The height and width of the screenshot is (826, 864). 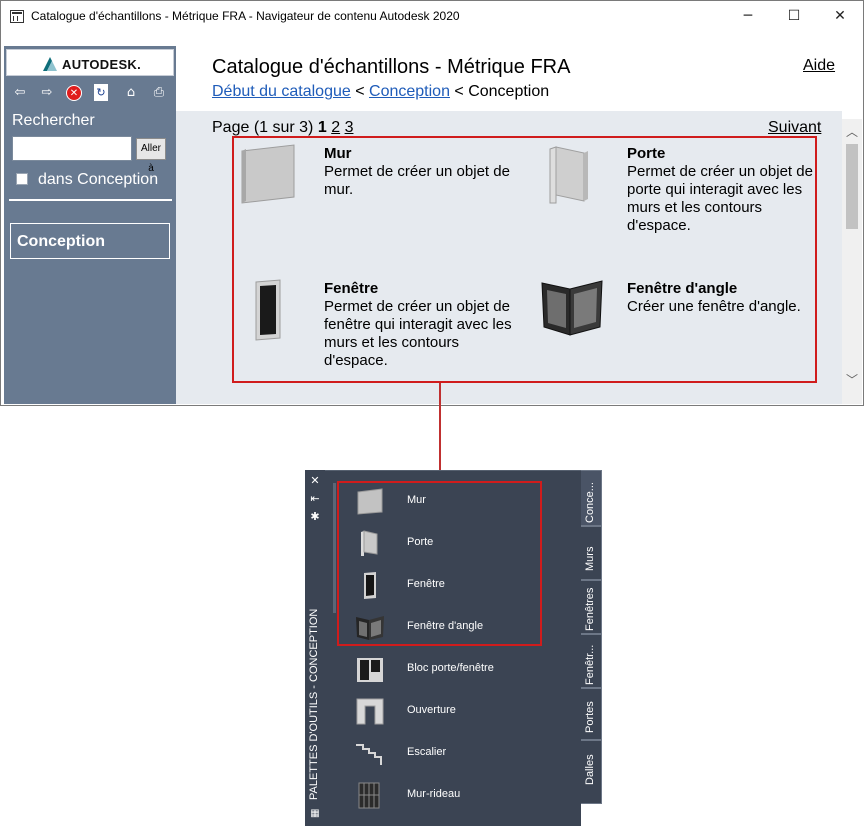 I want to click on palette-close-icon: ✕, so click(x=315, y=480).